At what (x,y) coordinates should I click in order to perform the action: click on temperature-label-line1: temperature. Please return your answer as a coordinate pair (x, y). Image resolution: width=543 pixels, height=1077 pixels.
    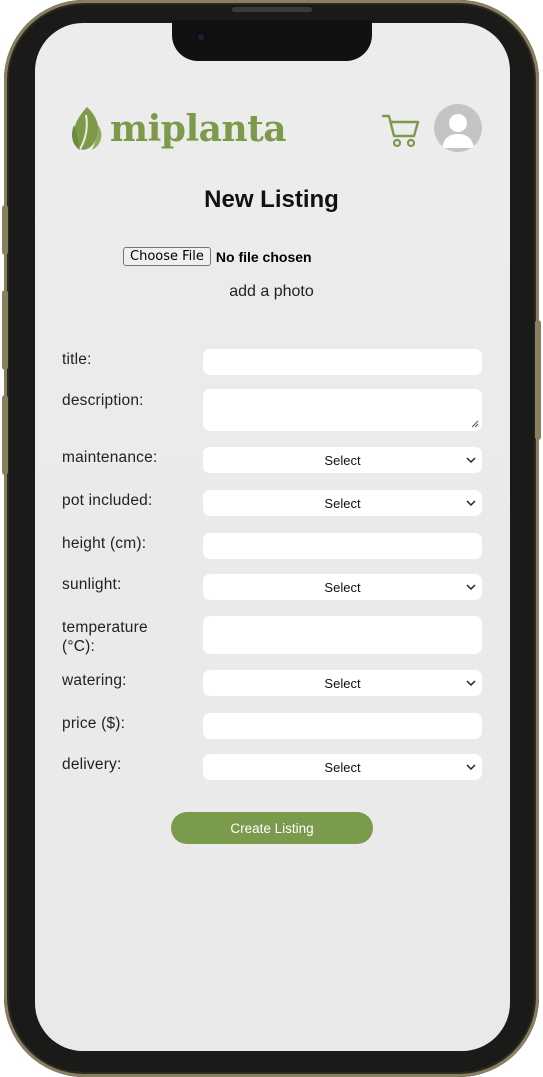
    Looking at the image, I should click on (105, 627).